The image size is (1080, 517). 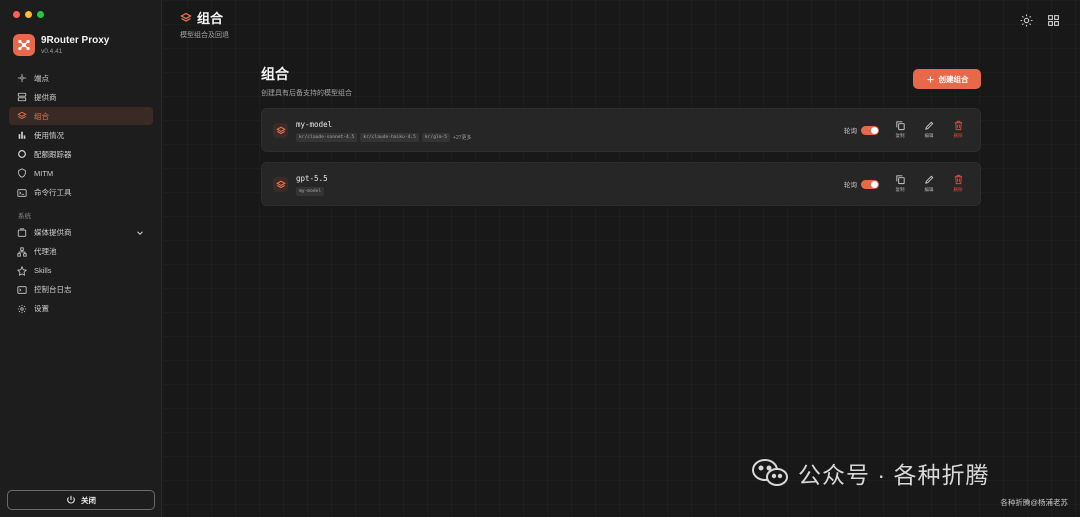 What do you see at coordinates (43, 271) in the screenshot?
I see `sidebar-item-label: Skills` at bounding box center [43, 271].